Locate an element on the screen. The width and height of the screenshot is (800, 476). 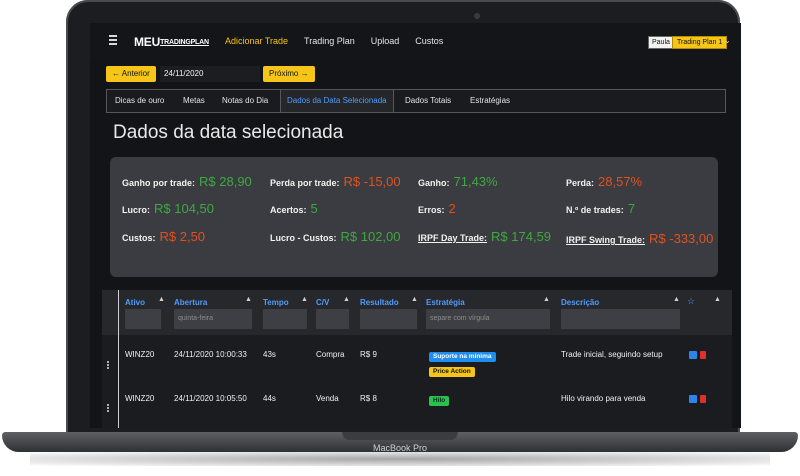
cell-descricao: Hilo virando para venda is located at coordinates (603, 398).